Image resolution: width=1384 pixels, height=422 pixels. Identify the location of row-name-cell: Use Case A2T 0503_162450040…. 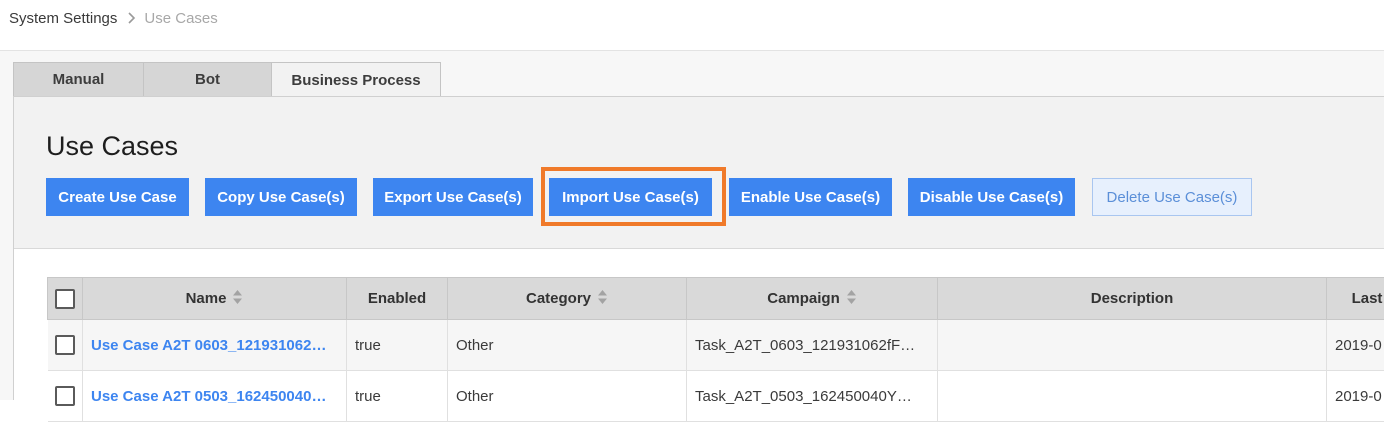
(215, 396).